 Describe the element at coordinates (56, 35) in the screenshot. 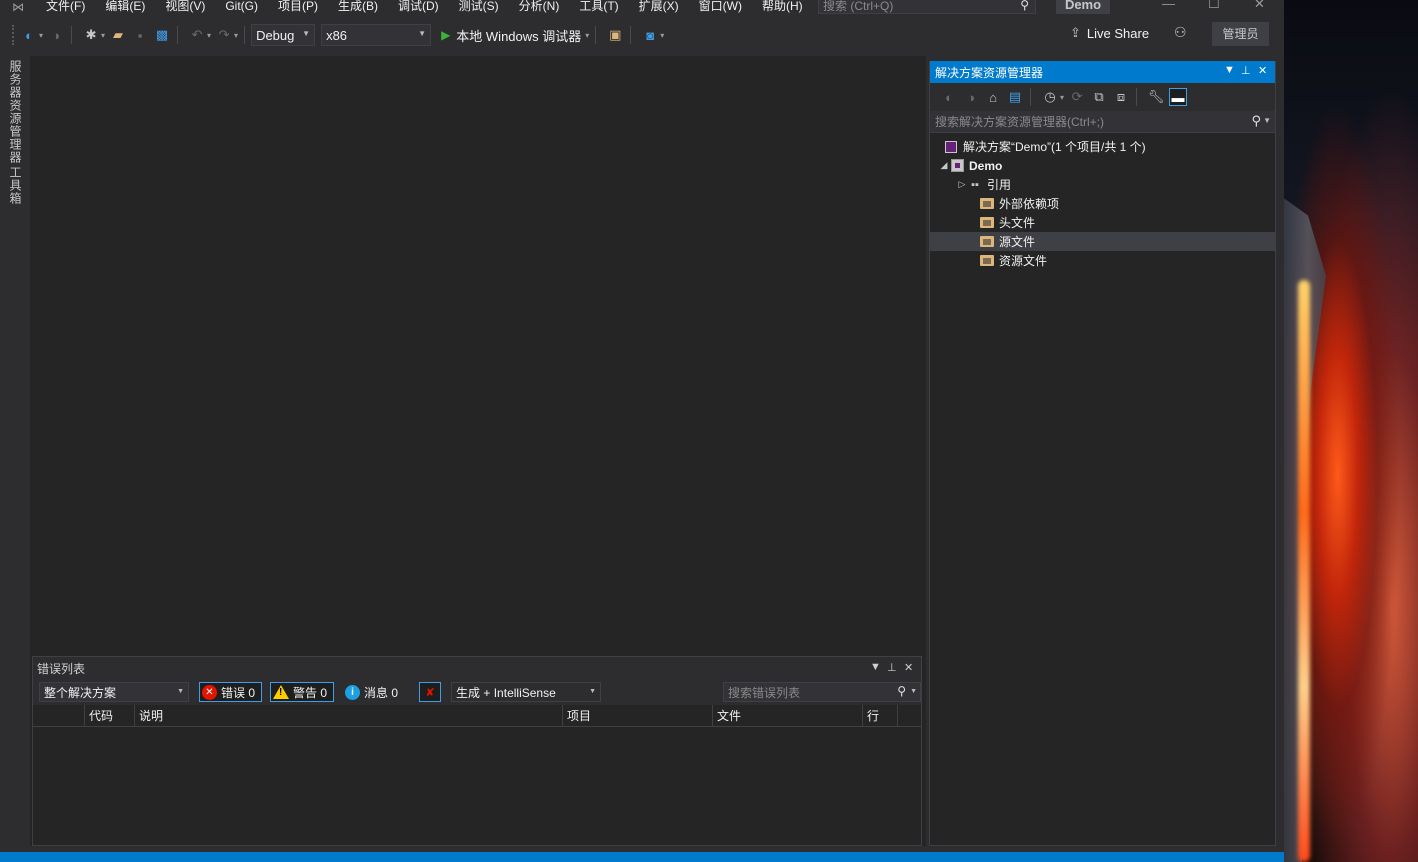

I see `navigate-forward-icon: ◑` at that location.